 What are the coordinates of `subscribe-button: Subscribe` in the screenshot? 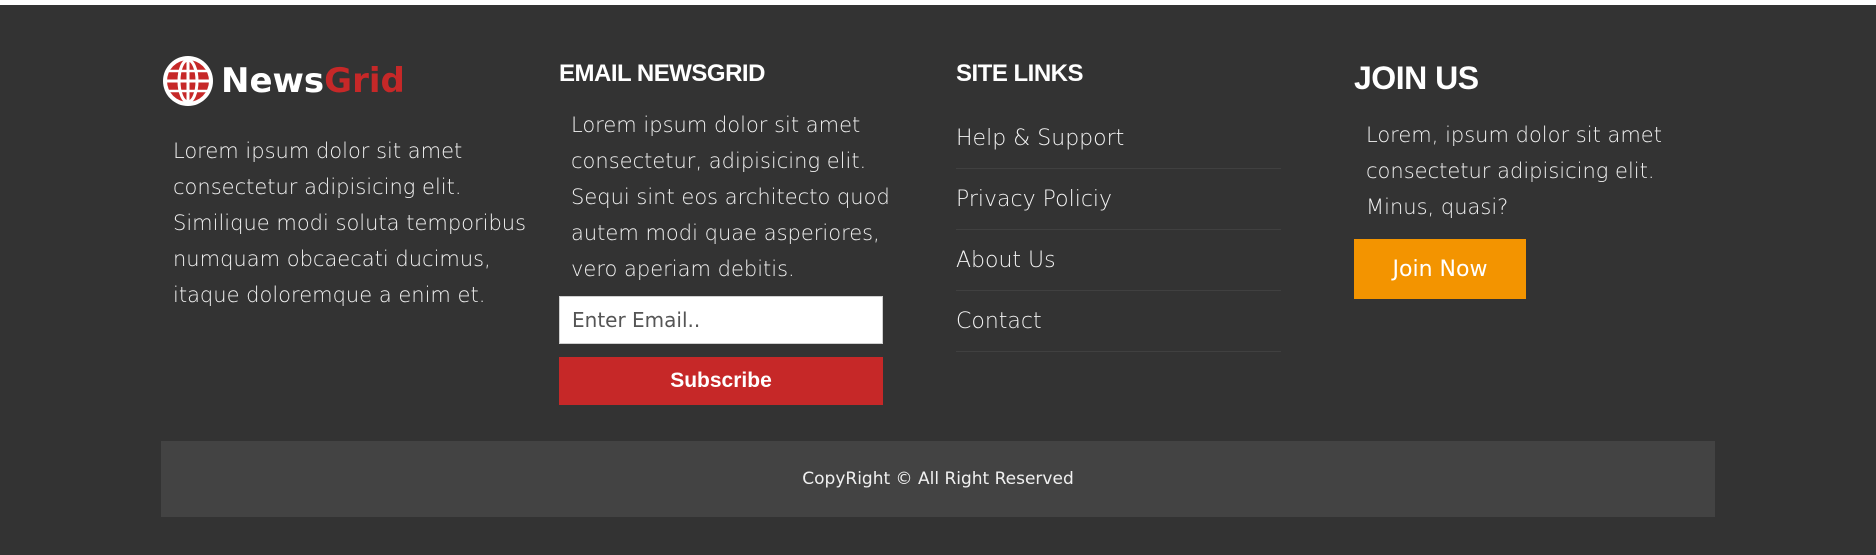 It's located at (721, 381).